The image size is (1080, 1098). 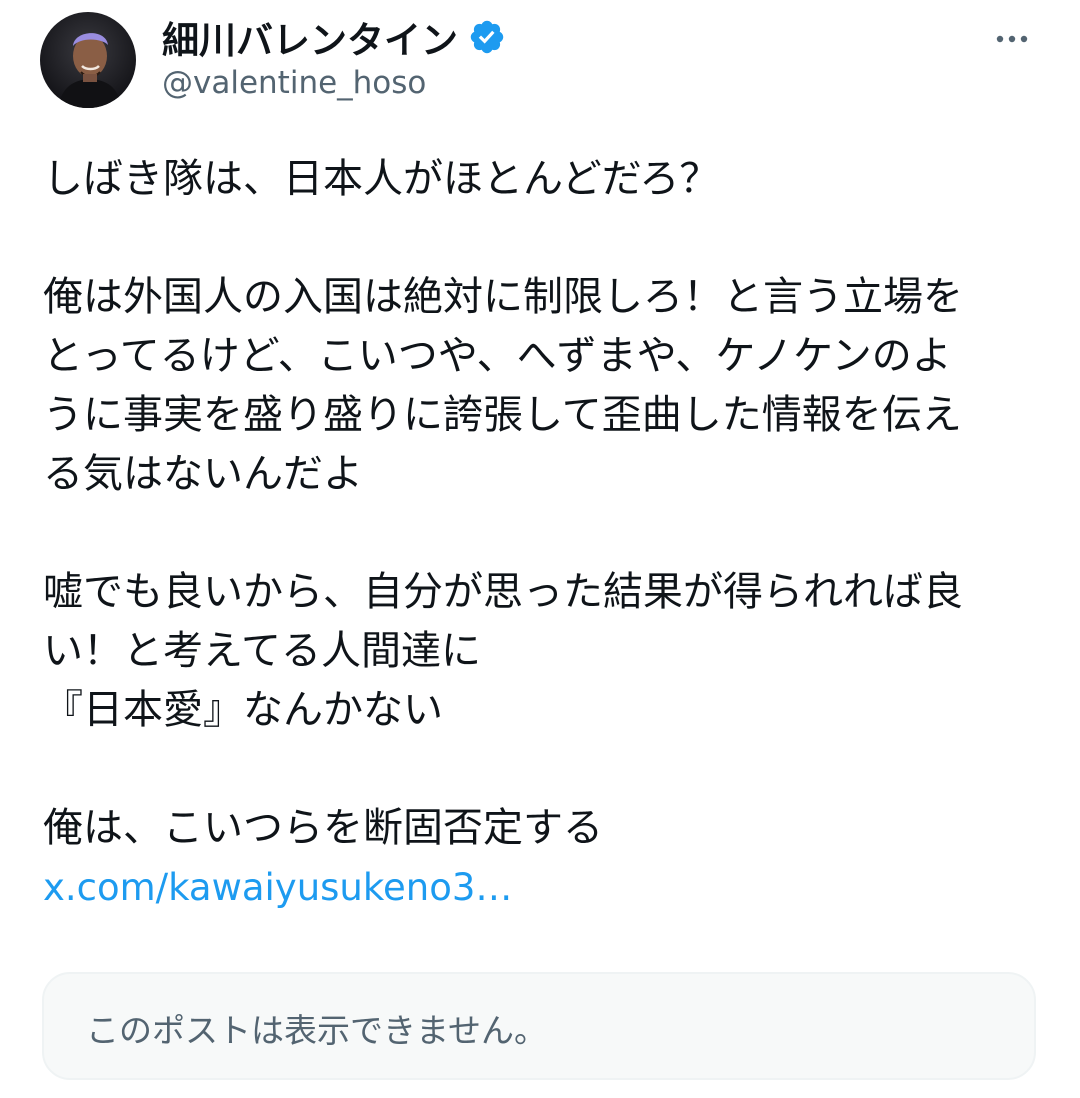 What do you see at coordinates (243, 710) in the screenshot?
I see `tweet-line: 『日本愛』なんかない` at bounding box center [243, 710].